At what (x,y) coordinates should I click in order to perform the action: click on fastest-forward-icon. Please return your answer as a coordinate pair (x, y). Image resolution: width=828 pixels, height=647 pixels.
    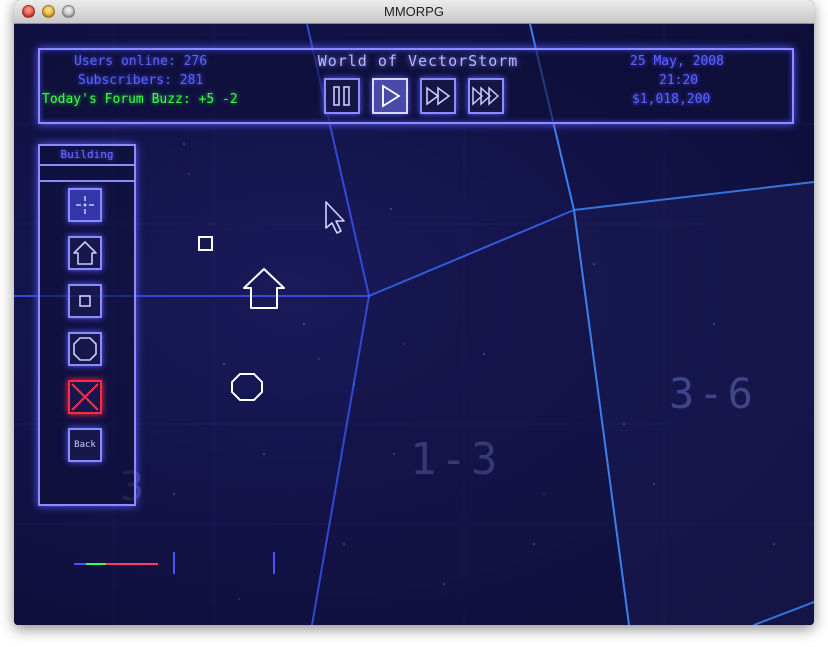
    Looking at the image, I should click on (486, 96).